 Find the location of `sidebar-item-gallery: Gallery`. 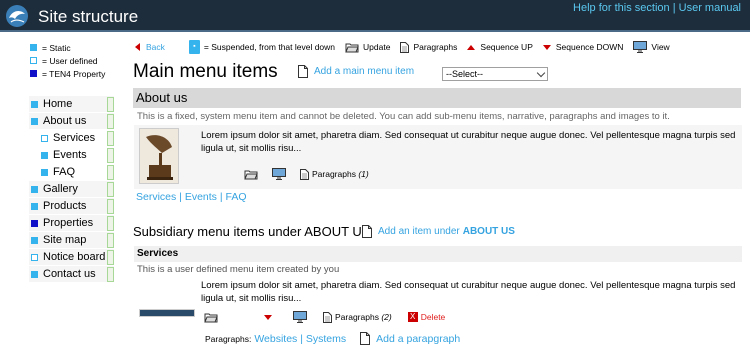

sidebar-item-gallery: Gallery is located at coordinates (71, 189).